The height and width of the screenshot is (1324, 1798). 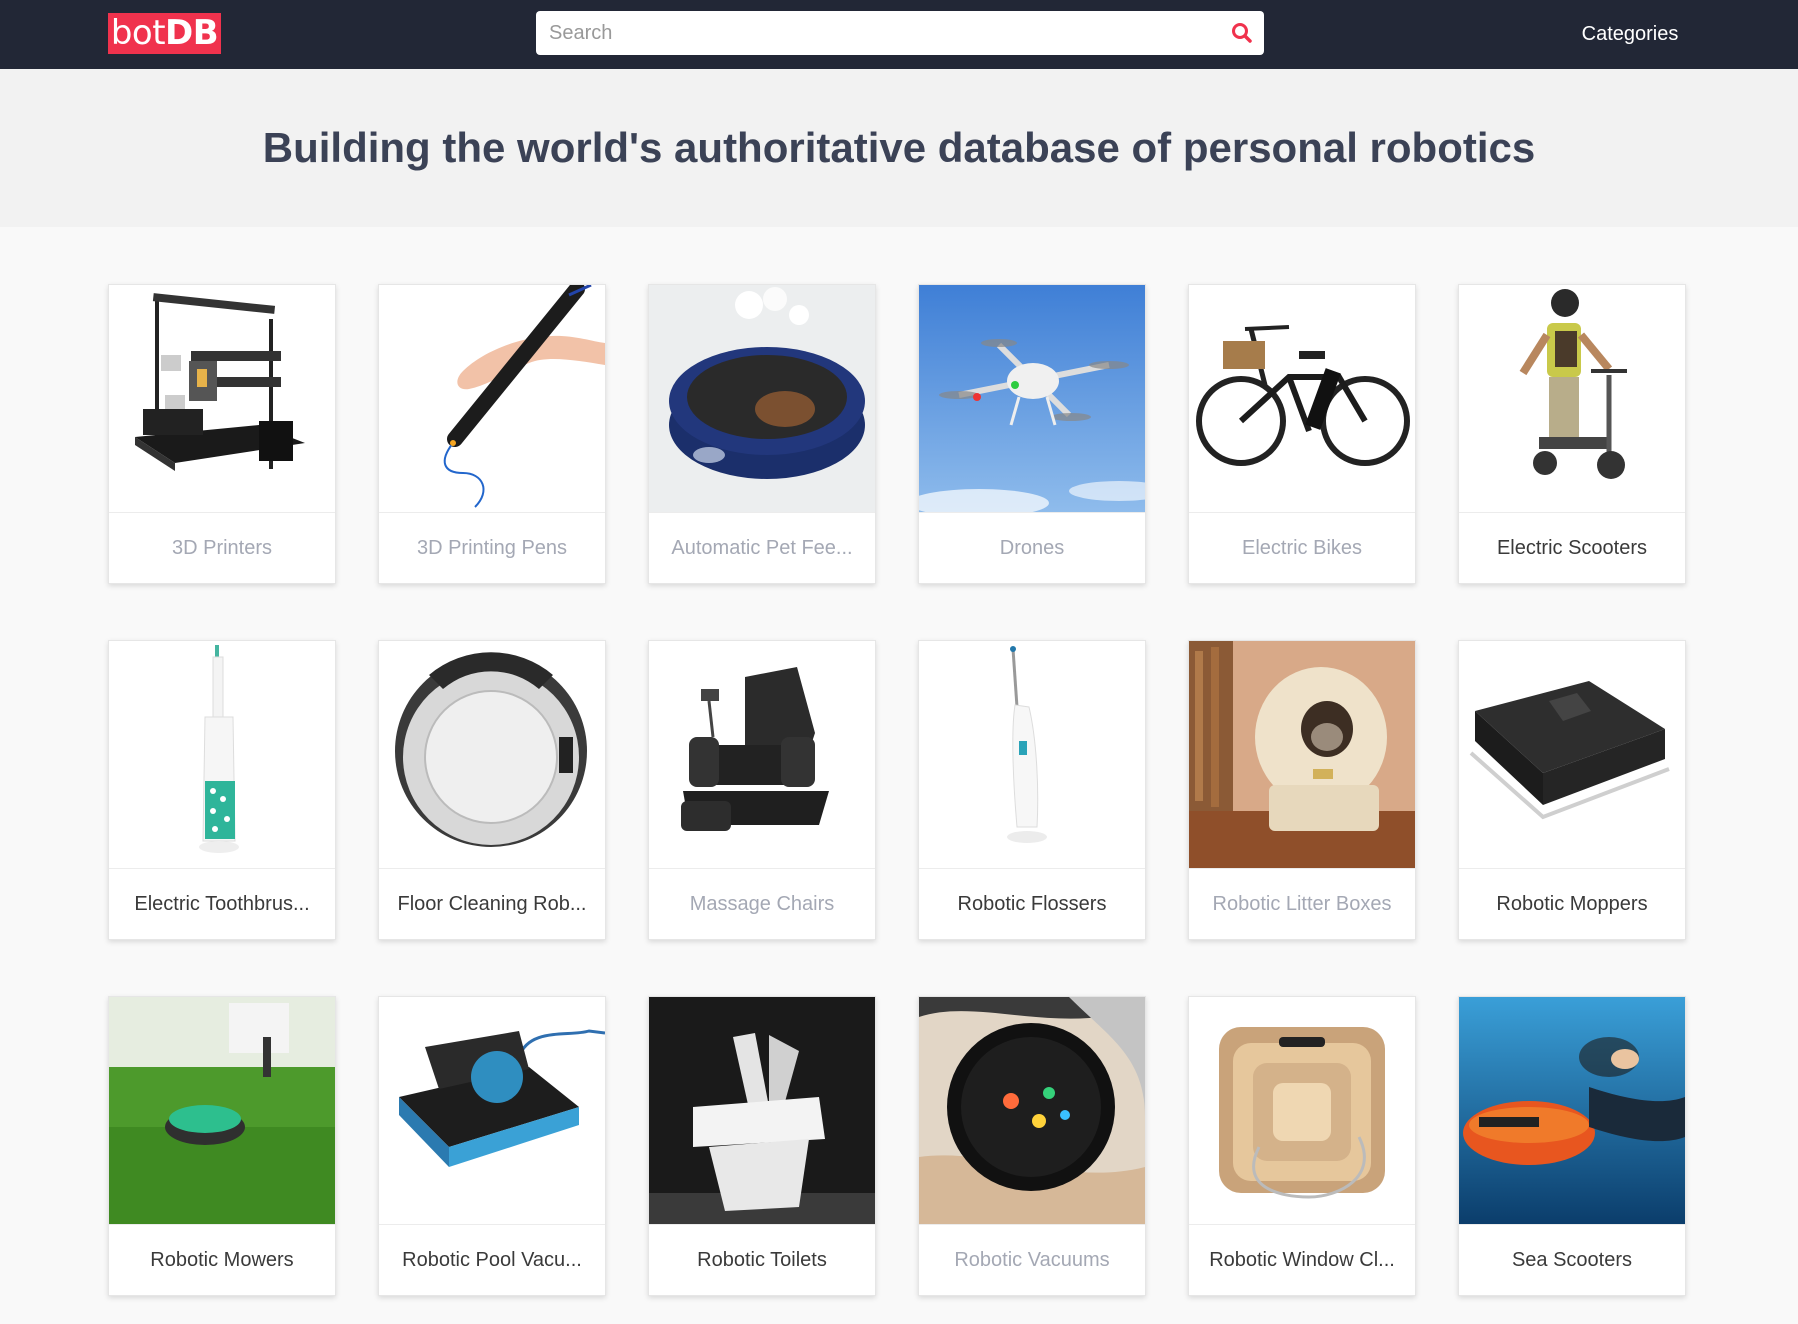 I want to click on category-label: Drones, so click(x=1032, y=548).